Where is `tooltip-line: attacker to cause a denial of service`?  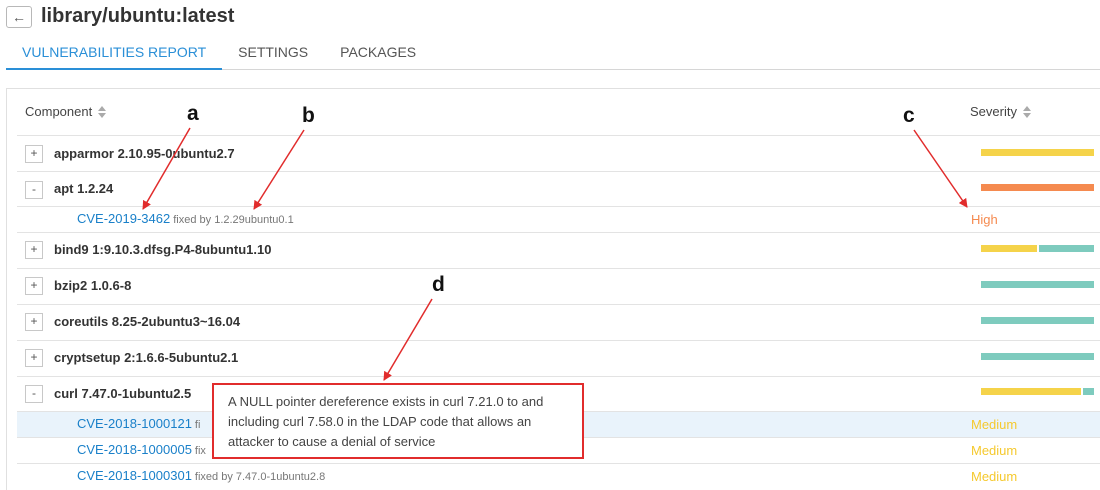 tooltip-line: attacker to cause a denial of service is located at coordinates (332, 441).